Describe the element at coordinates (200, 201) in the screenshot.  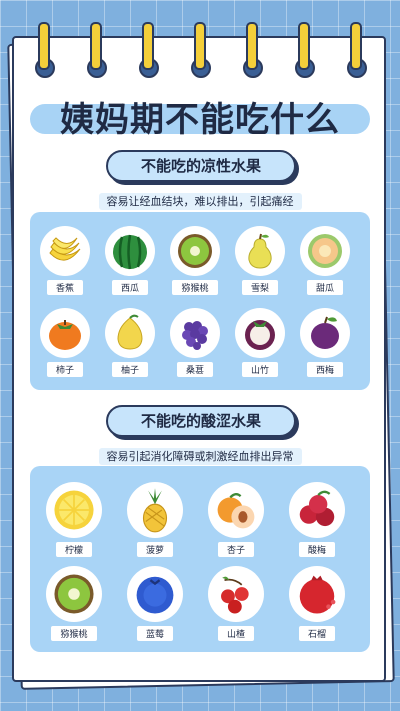
I see `section-subtitle: 容易让经血结块，难以排出，引起痛经` at that location.